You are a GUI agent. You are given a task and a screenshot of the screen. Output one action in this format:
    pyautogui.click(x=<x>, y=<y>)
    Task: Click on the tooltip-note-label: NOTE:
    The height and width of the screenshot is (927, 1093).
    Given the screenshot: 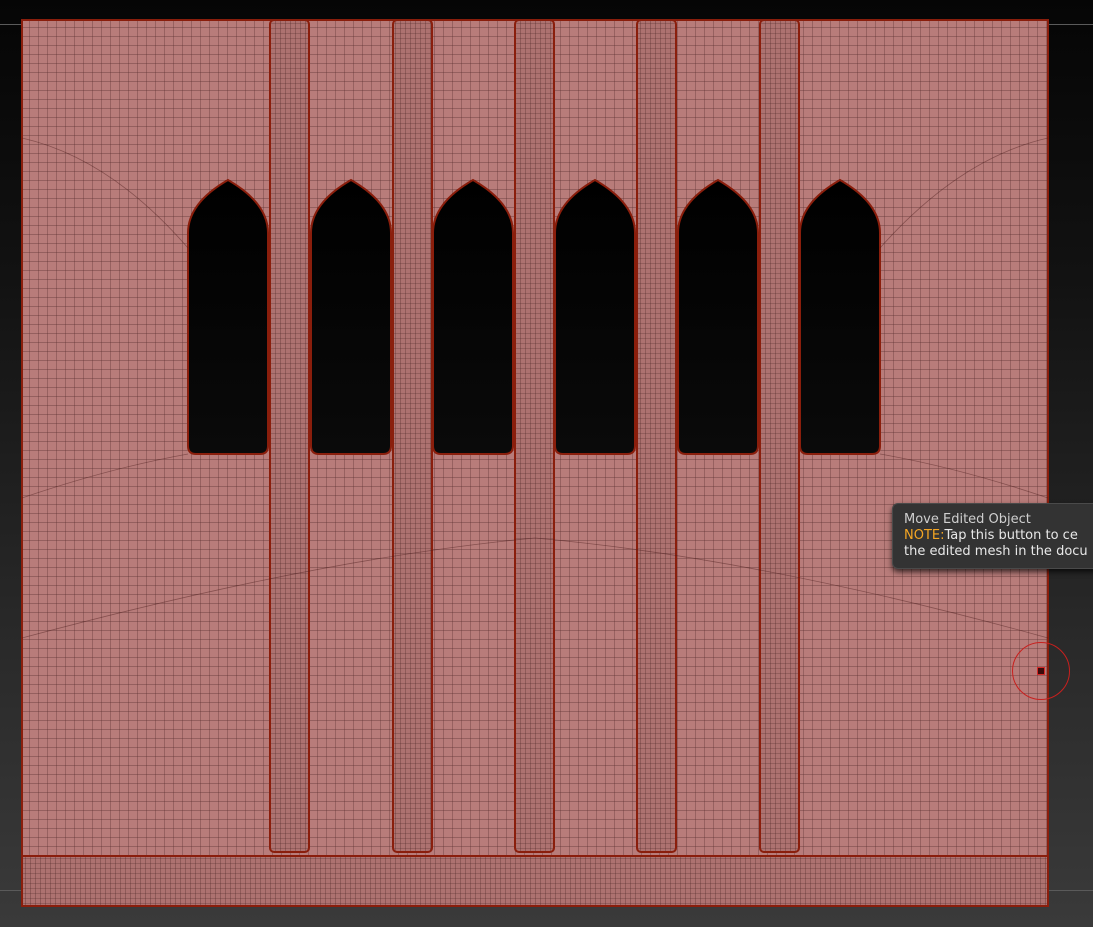 What is the action you would take?
    pyautogui.click(x=924, y=535)
    